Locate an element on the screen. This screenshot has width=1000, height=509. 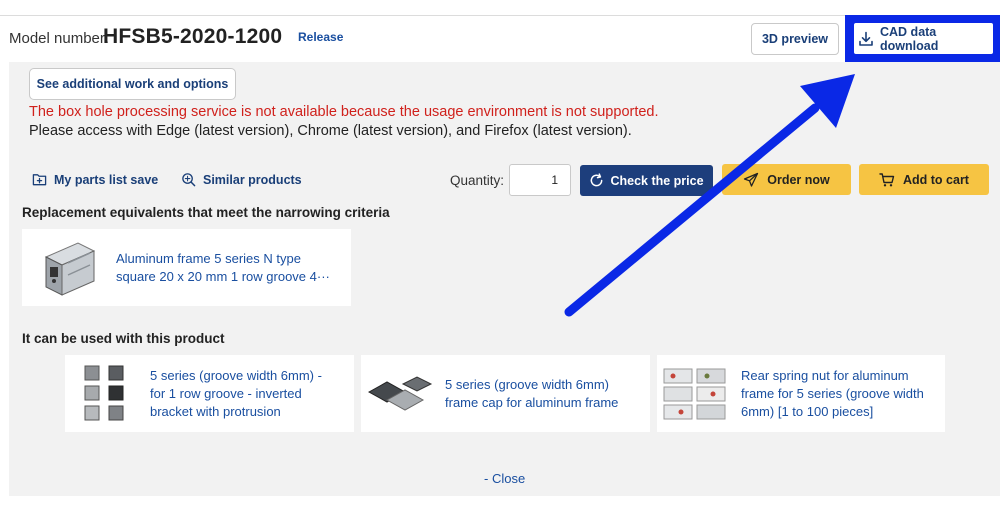
related-3-line-2: frame for 5 series (groove width is located at coordinates (832, 393).